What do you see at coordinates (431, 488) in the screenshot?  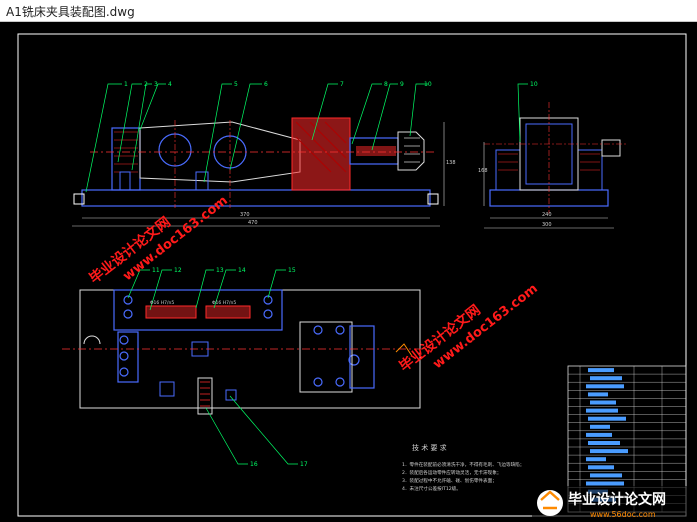 I see `tech-line-4: 4．未注尺寸公差按IT12级。` at bounding box center [431, 488].